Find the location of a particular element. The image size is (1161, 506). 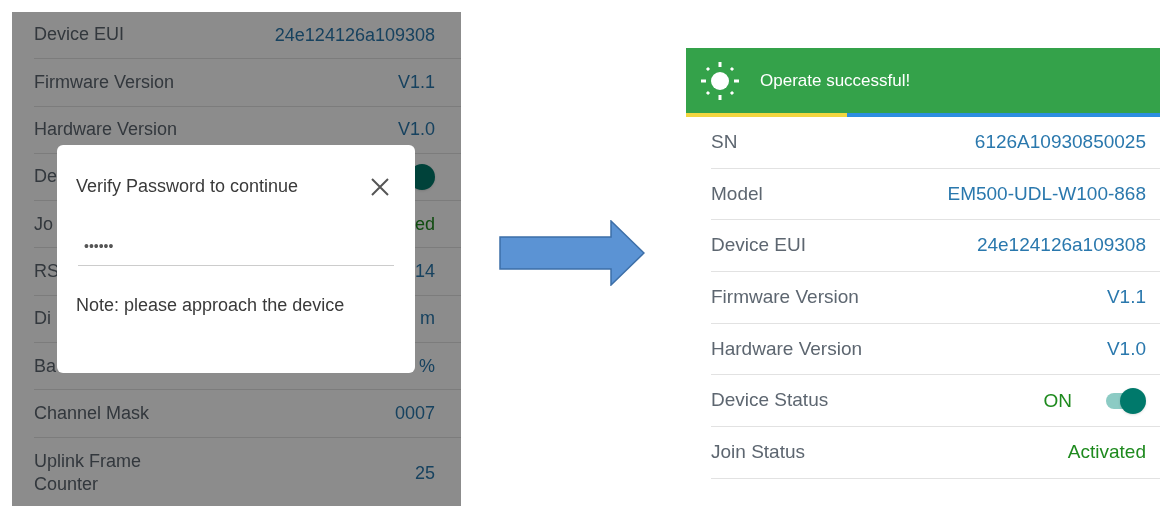

right-arrow-icon is located at coordinates (572, 253).